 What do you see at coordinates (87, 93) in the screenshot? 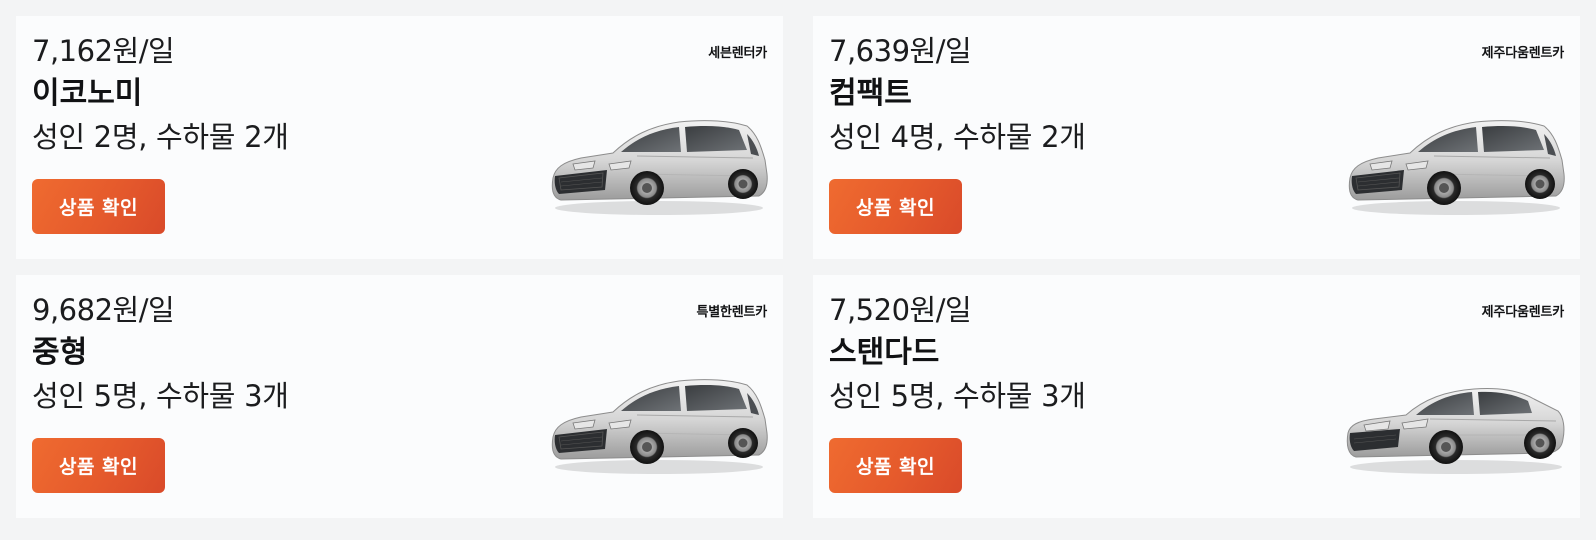
I see `car-class: 이코노미` at bounding box center [87, 93].